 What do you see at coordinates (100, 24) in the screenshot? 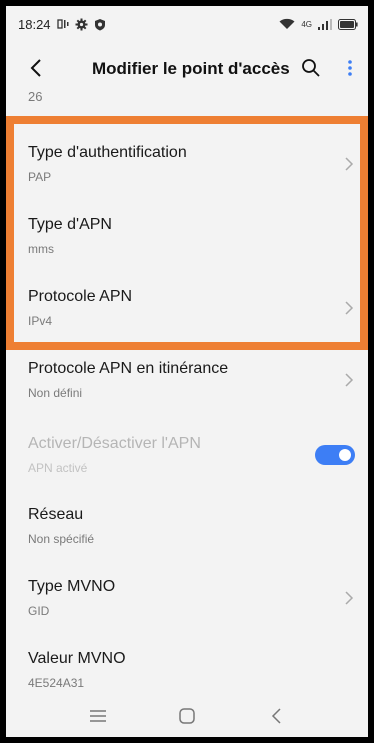
I see `shield-icon` at bounding box center [100, 24].